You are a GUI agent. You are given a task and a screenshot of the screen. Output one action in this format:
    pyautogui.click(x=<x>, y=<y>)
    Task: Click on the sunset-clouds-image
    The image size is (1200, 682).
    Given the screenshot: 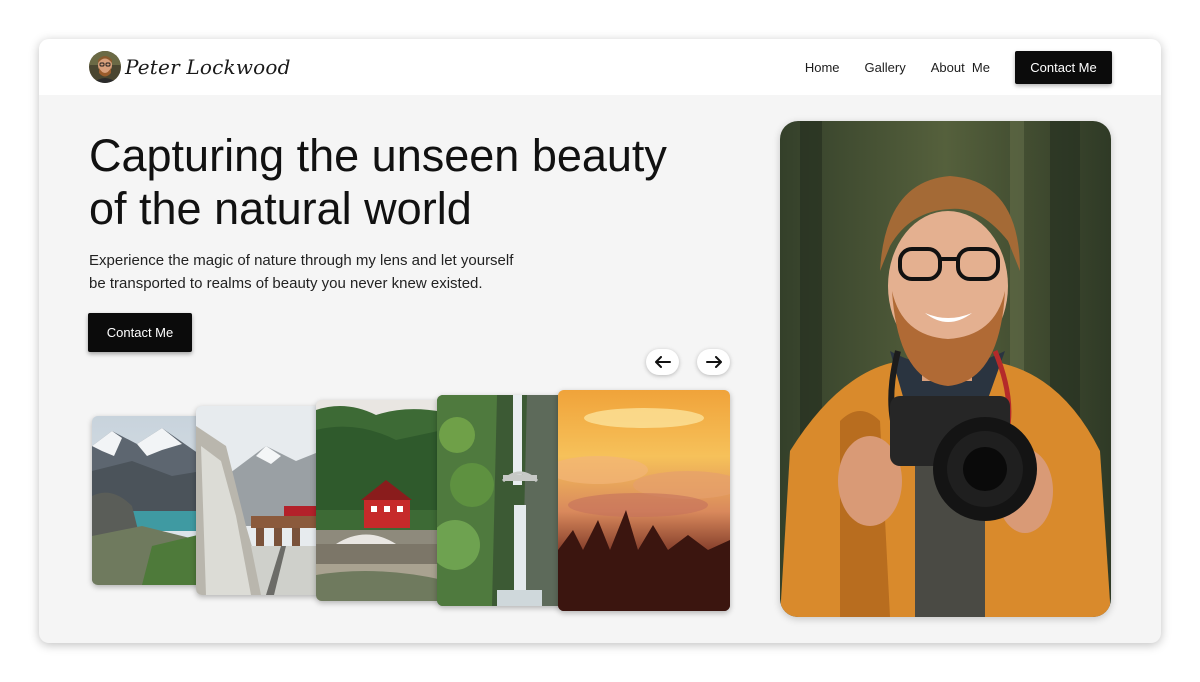 What is the action you would take?
    pyautogui.click(x=644, y=500)
    